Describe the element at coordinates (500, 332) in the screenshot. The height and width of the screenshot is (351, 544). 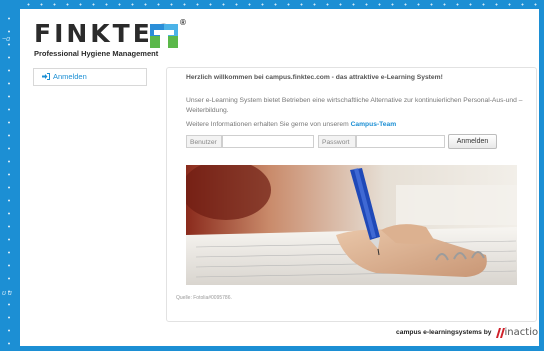
I see `inactio-mark-icon` at that location.